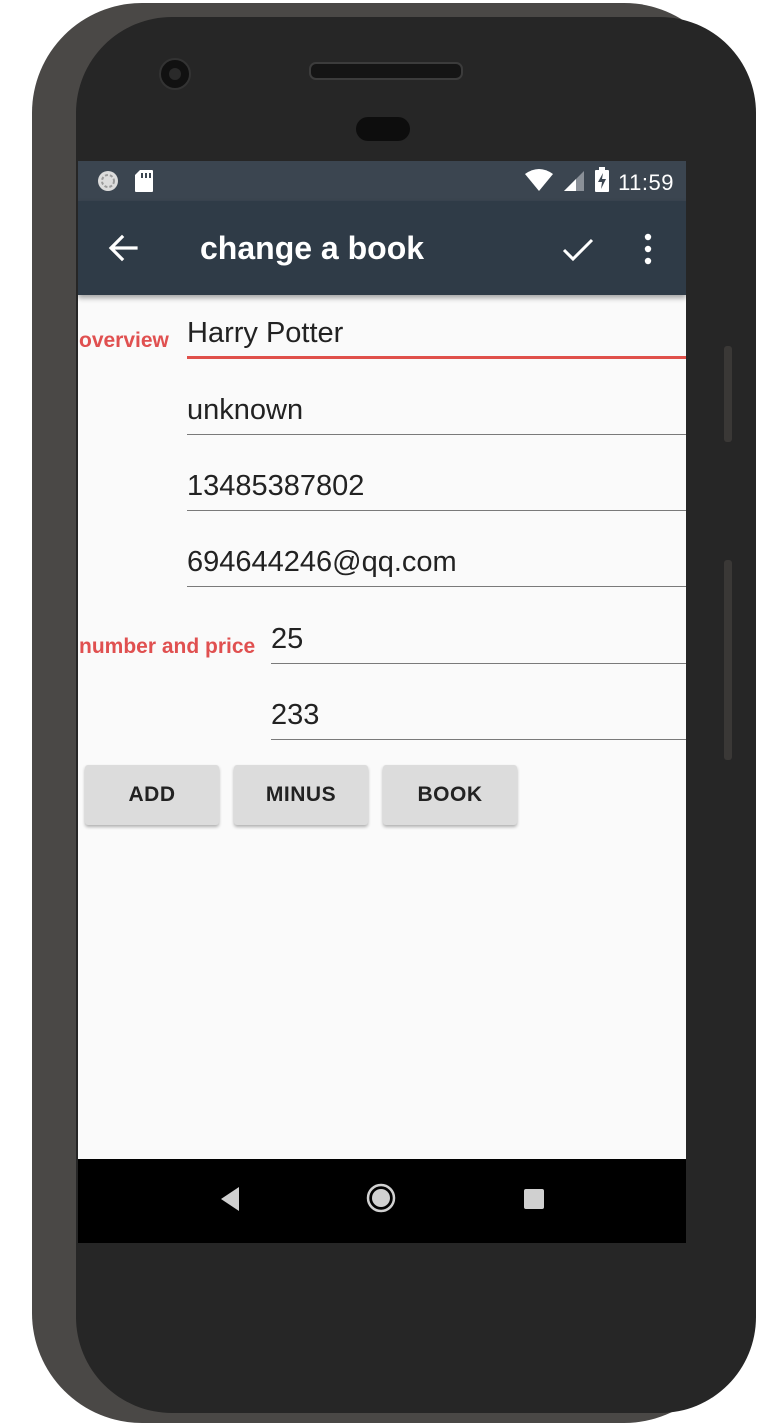 This screenshot has height=1428, width=772. I want to click on app-toolbar: change a book, so click(382, 248).